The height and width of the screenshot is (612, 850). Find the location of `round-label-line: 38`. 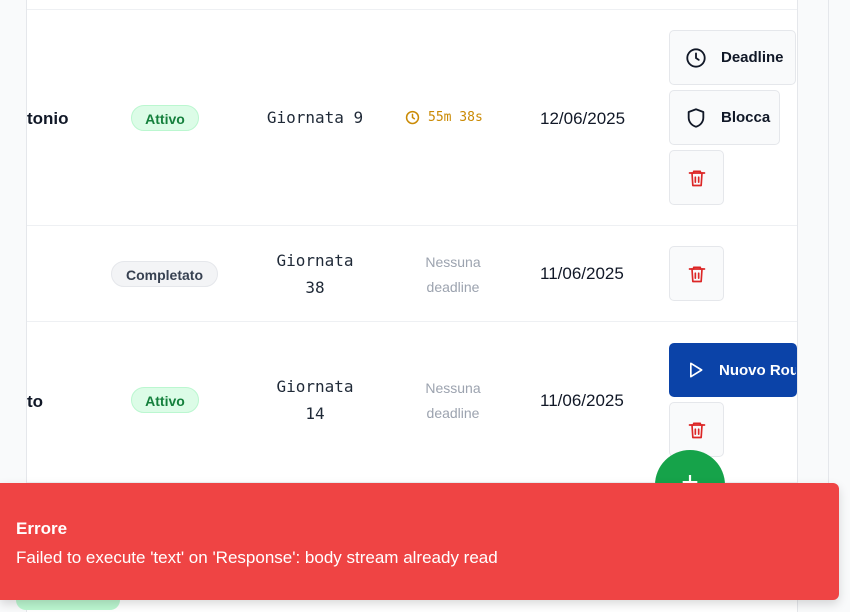

round-label-line: 38 is located at coordinates (315, 287).